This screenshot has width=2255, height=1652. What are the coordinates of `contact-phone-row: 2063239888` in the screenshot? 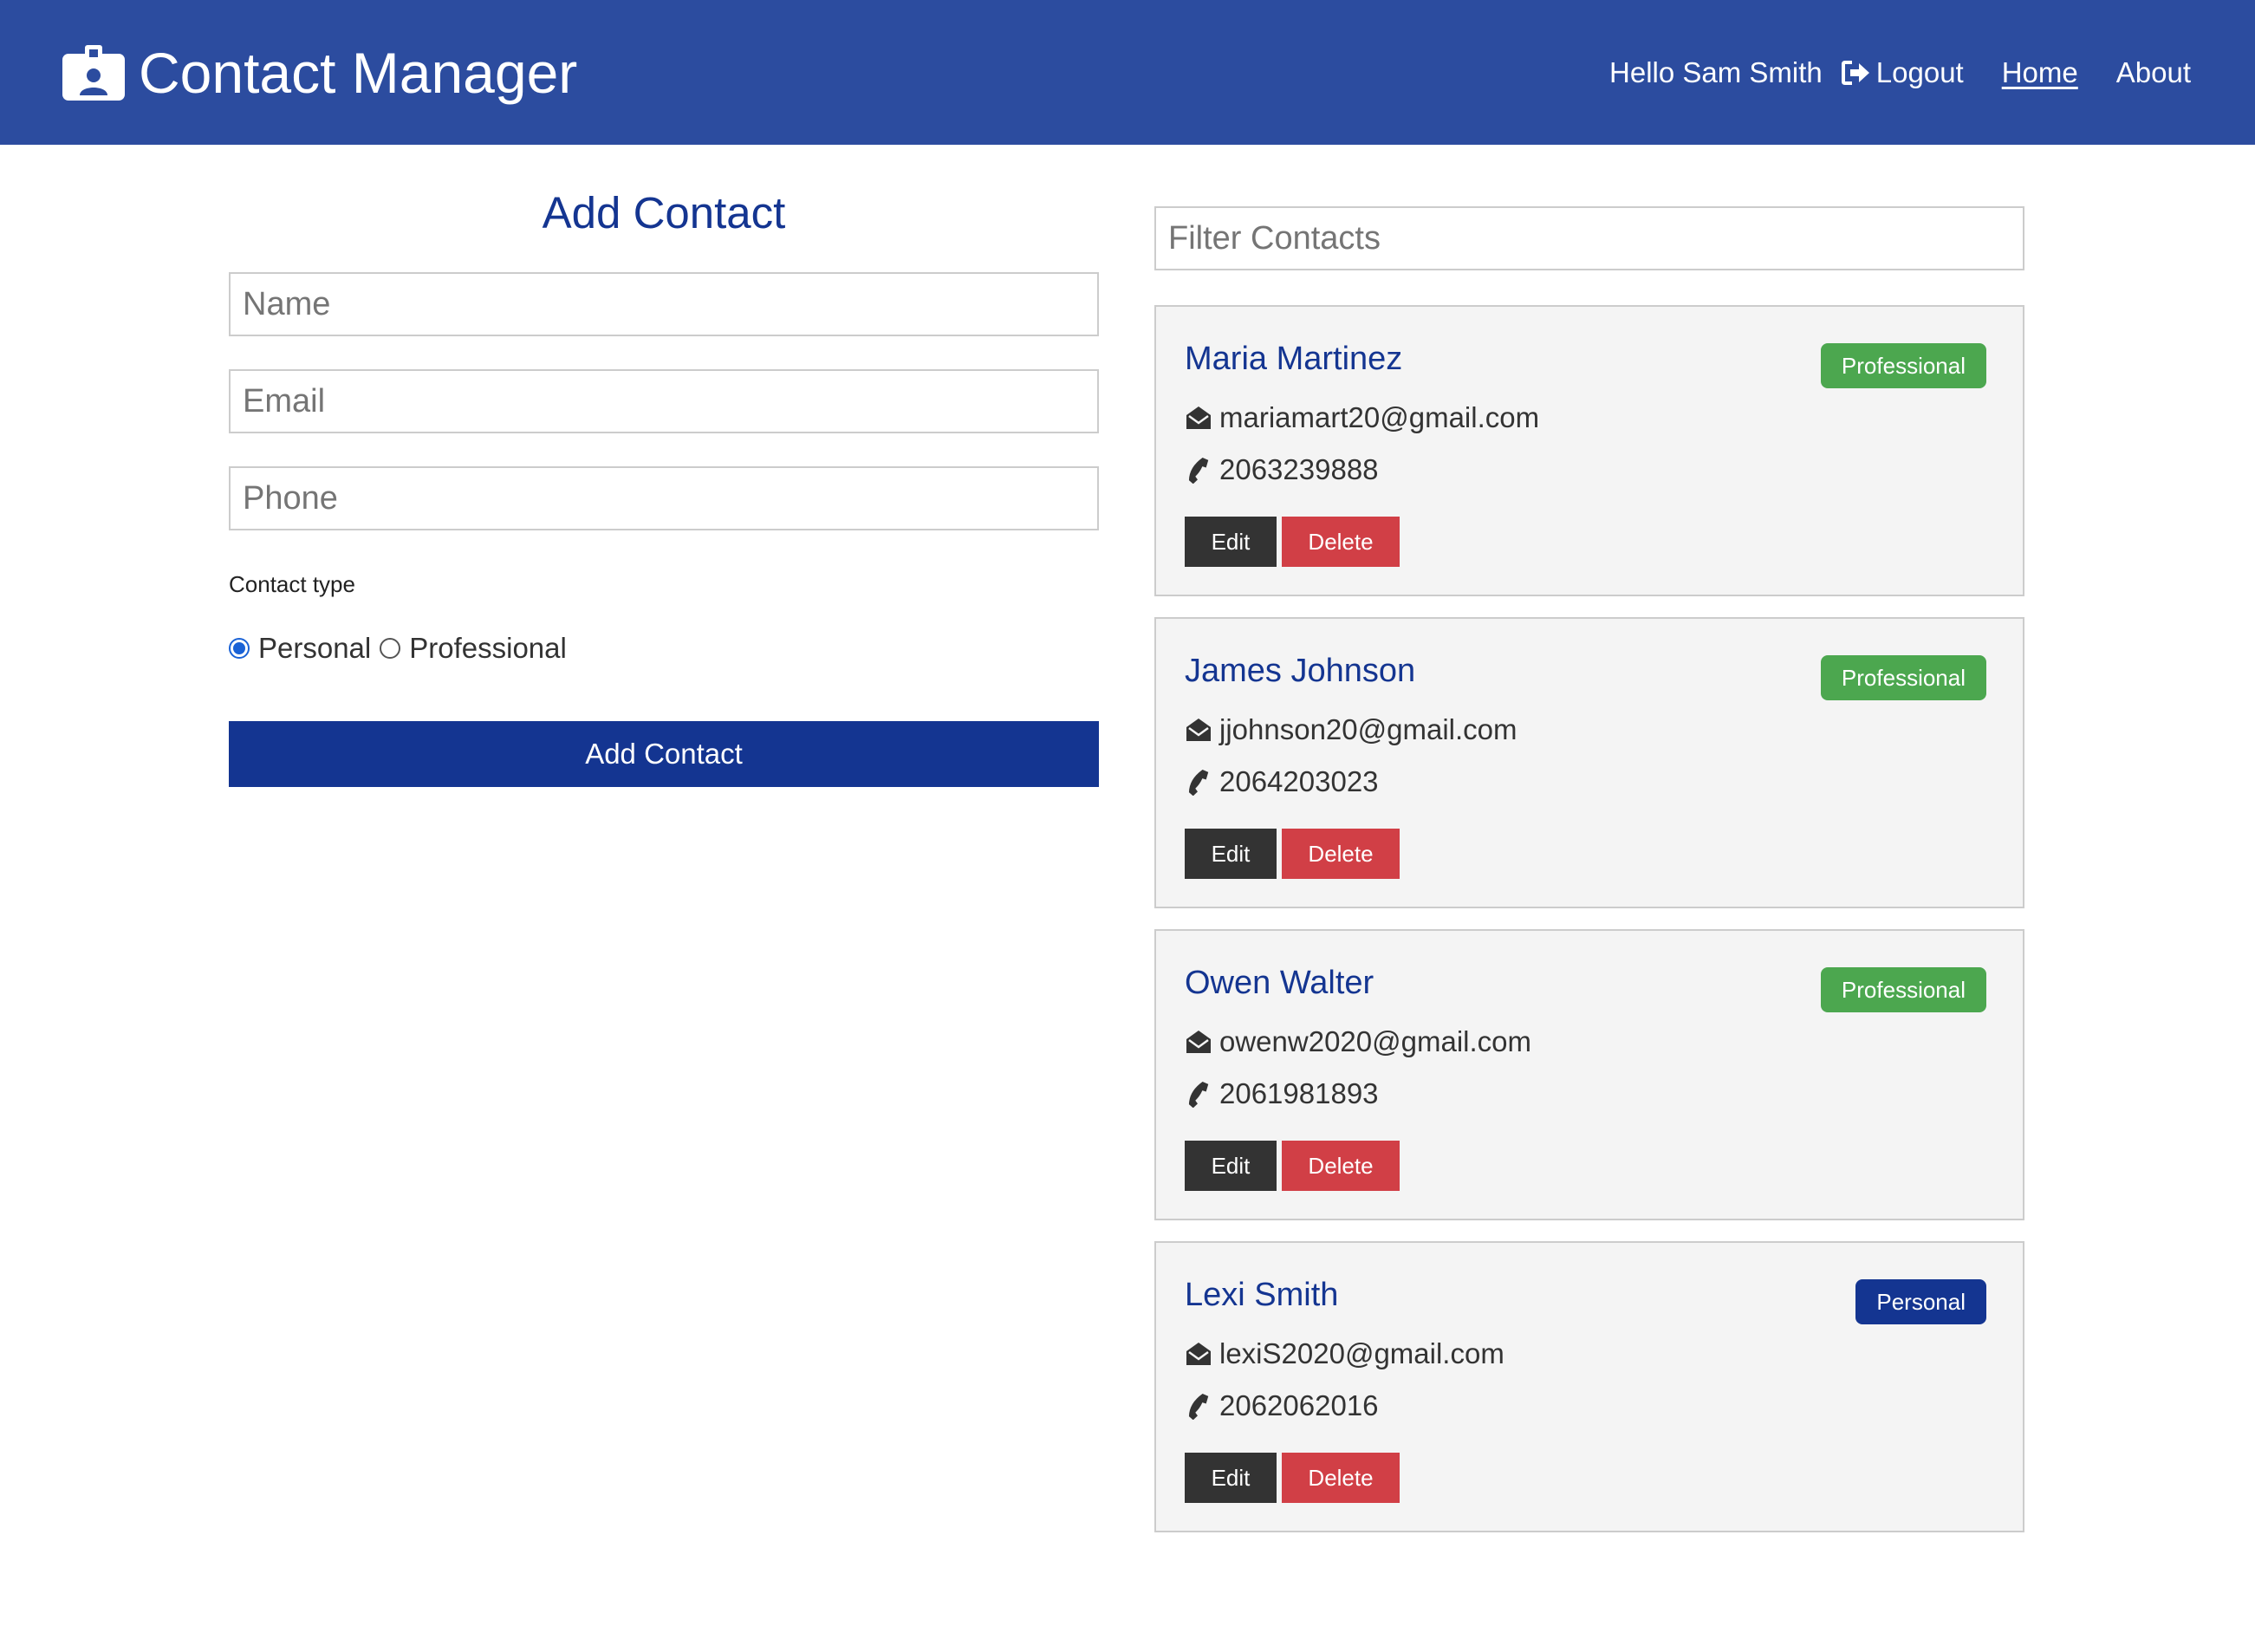 It's located at (1282, 470).